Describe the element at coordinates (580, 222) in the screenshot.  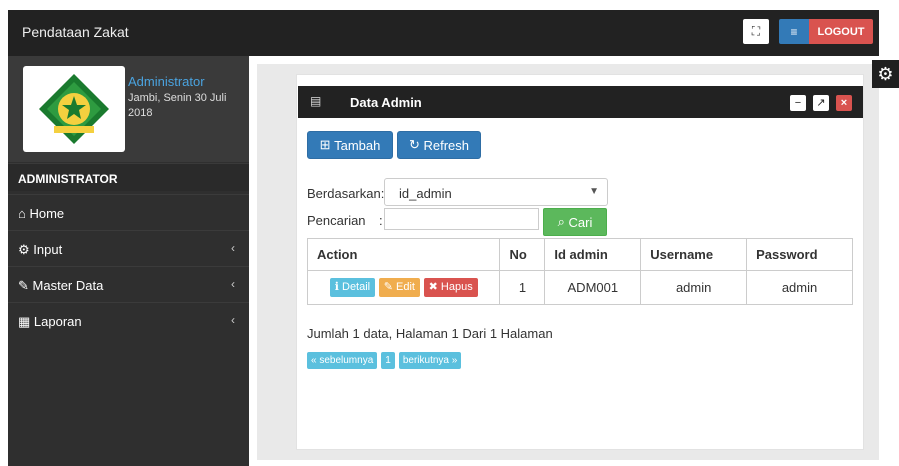
I see `search-button-label: Cari` at that location.